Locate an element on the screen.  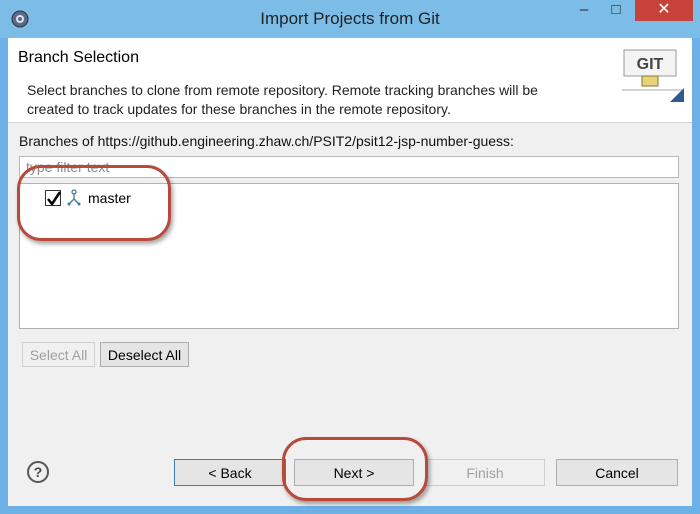
git-banner-icon: GIT is located at coordinates (653, 74).